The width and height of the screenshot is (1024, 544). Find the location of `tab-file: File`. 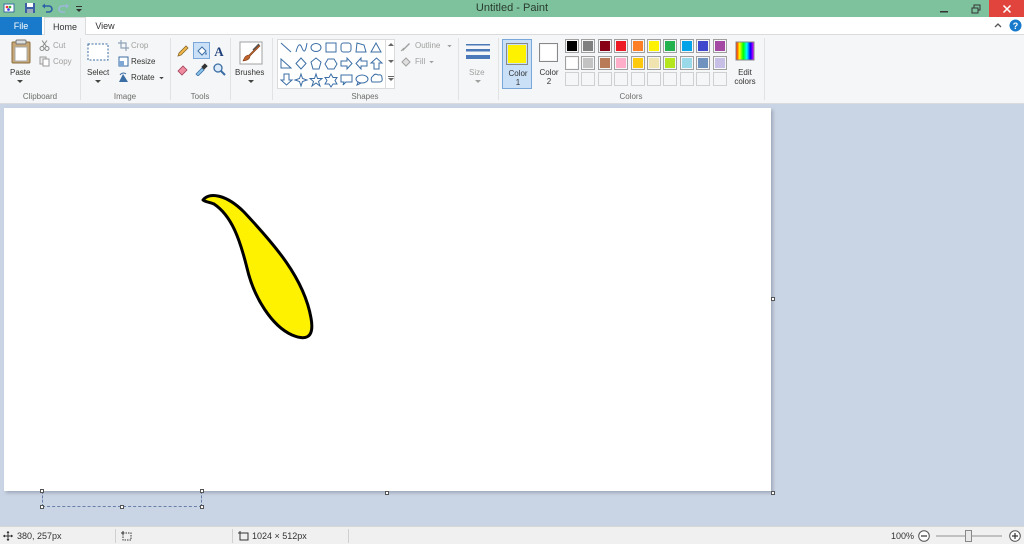

tab-file: File is located at coordinates (21, 26).